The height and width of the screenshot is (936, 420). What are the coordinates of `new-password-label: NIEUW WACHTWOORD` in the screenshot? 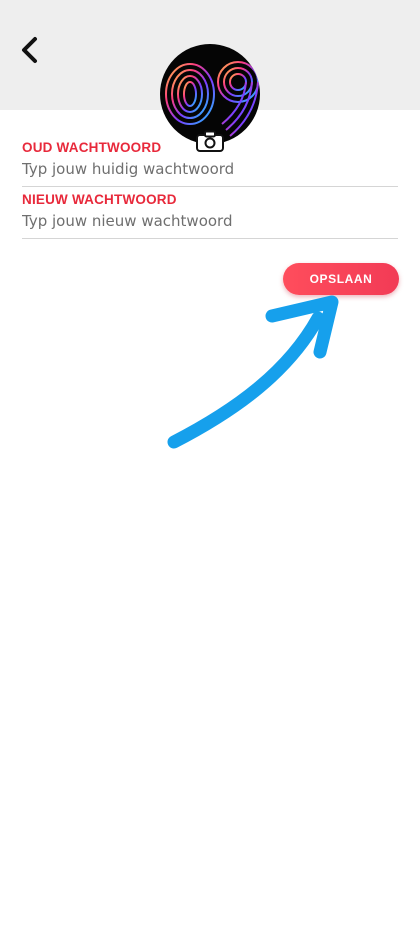 It's located at (99, 199).